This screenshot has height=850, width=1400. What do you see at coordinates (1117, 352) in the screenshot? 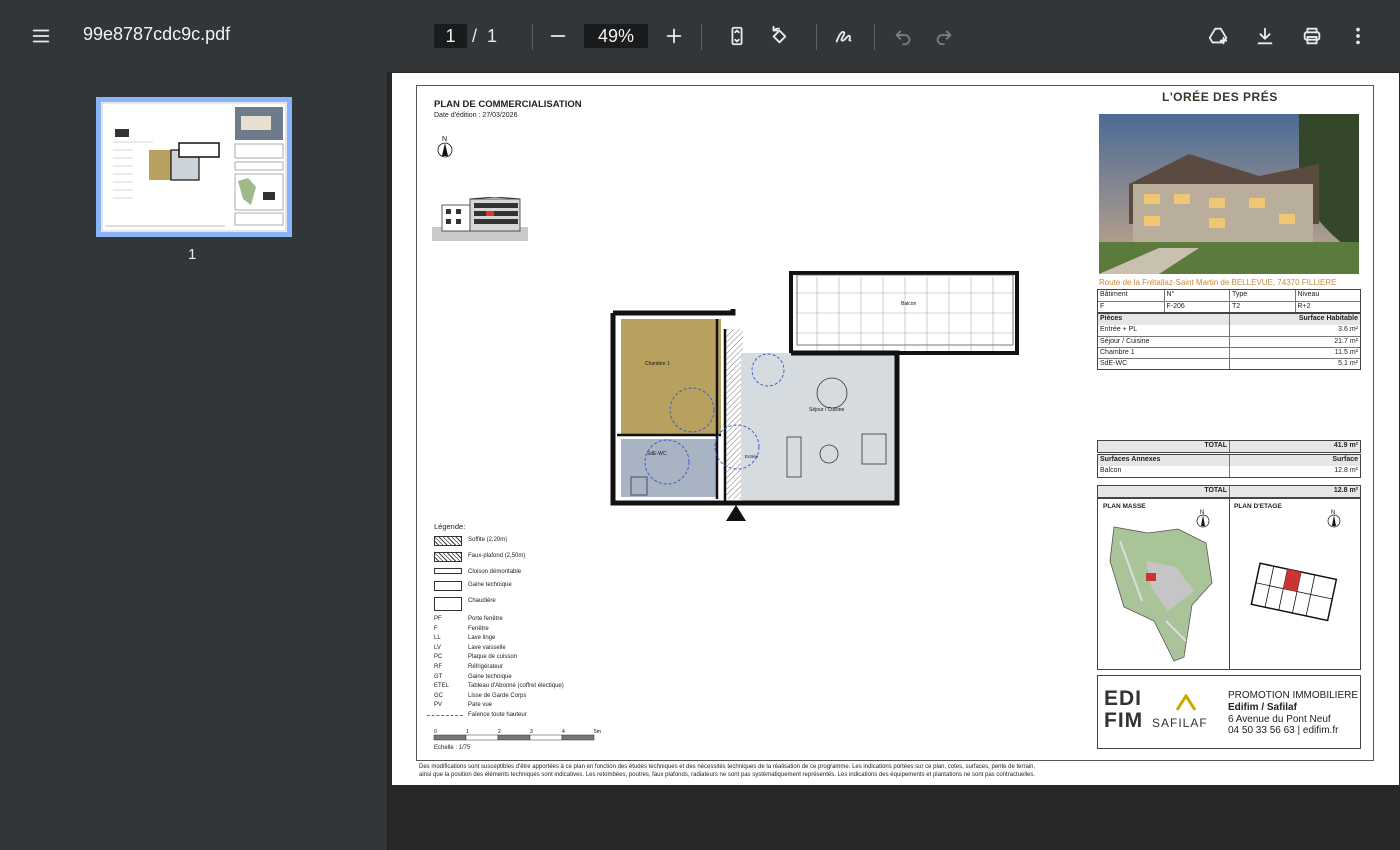
I see `room-name: Chambre 1` at bounding box center [1117, 352].